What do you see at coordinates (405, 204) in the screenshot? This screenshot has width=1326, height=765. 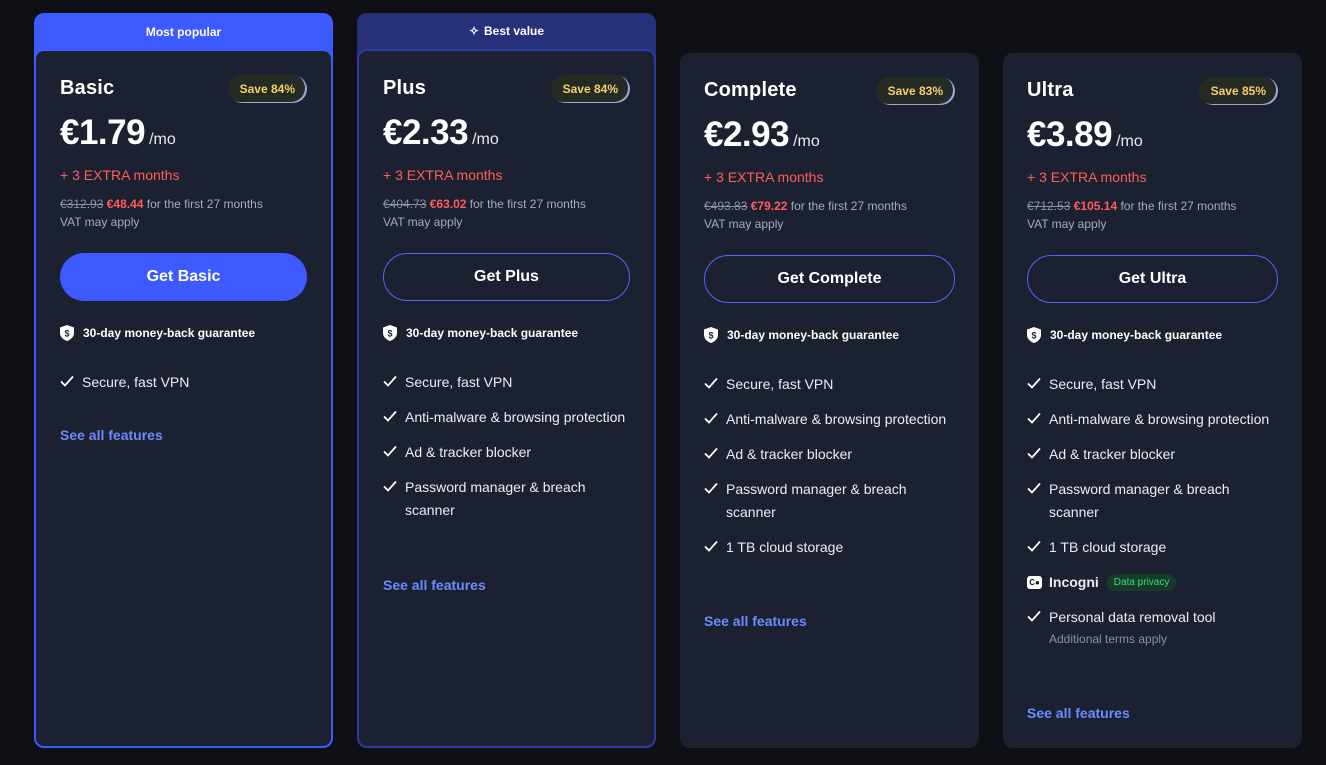 I see `old-price: €404.73` at bounding box center [405, 204].